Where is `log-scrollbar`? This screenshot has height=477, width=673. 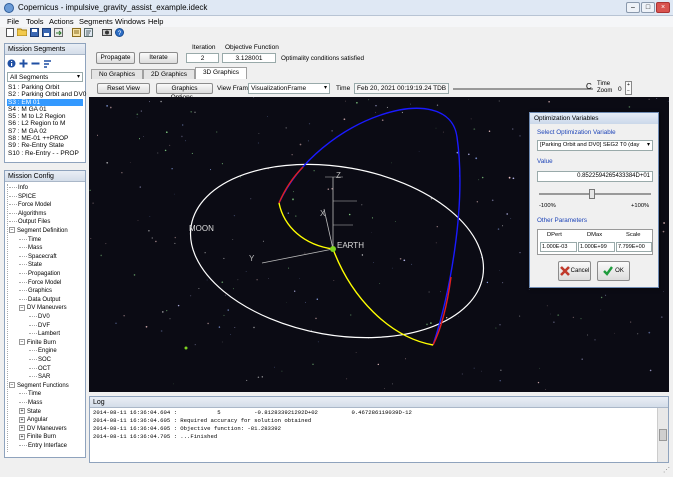
log-scrollbar is located at coordinates (662, 435).